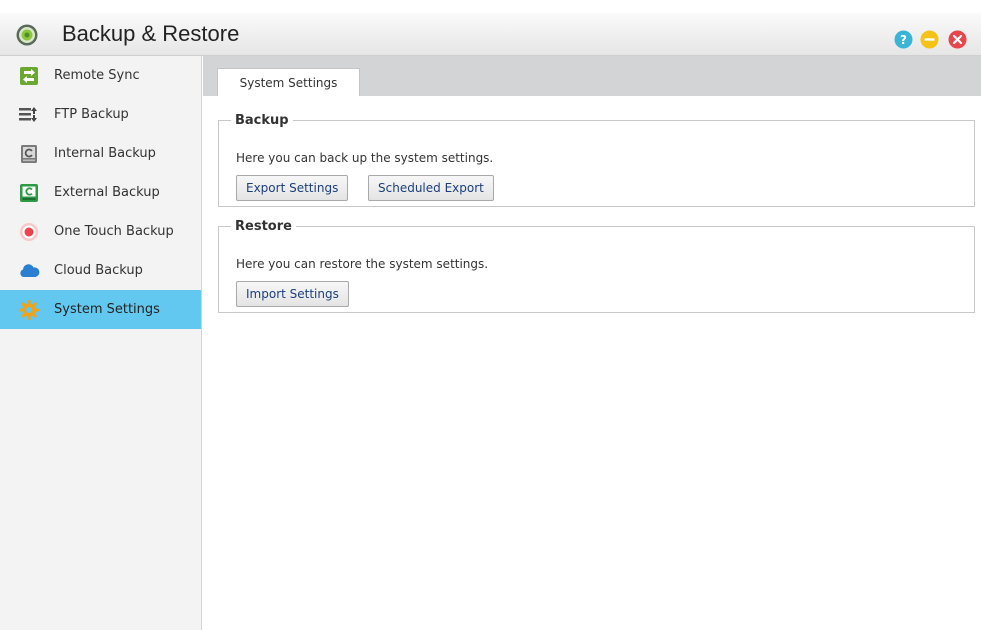 Image resolution: width=981 pixels, height=630 pixels. Describe the element at coordinates (107, 309) in the screenshot. I see `sidebar-item-label: System Settings` at that location.